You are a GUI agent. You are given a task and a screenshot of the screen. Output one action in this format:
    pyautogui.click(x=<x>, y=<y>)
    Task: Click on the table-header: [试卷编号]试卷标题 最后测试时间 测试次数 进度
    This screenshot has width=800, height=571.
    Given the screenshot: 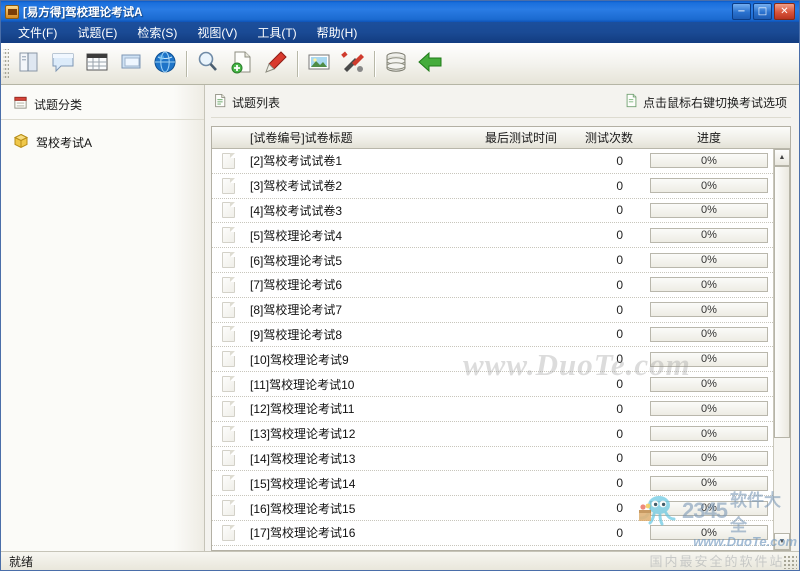 What is the action you would take?
    pyautogui.click(x=501, y=138)
    